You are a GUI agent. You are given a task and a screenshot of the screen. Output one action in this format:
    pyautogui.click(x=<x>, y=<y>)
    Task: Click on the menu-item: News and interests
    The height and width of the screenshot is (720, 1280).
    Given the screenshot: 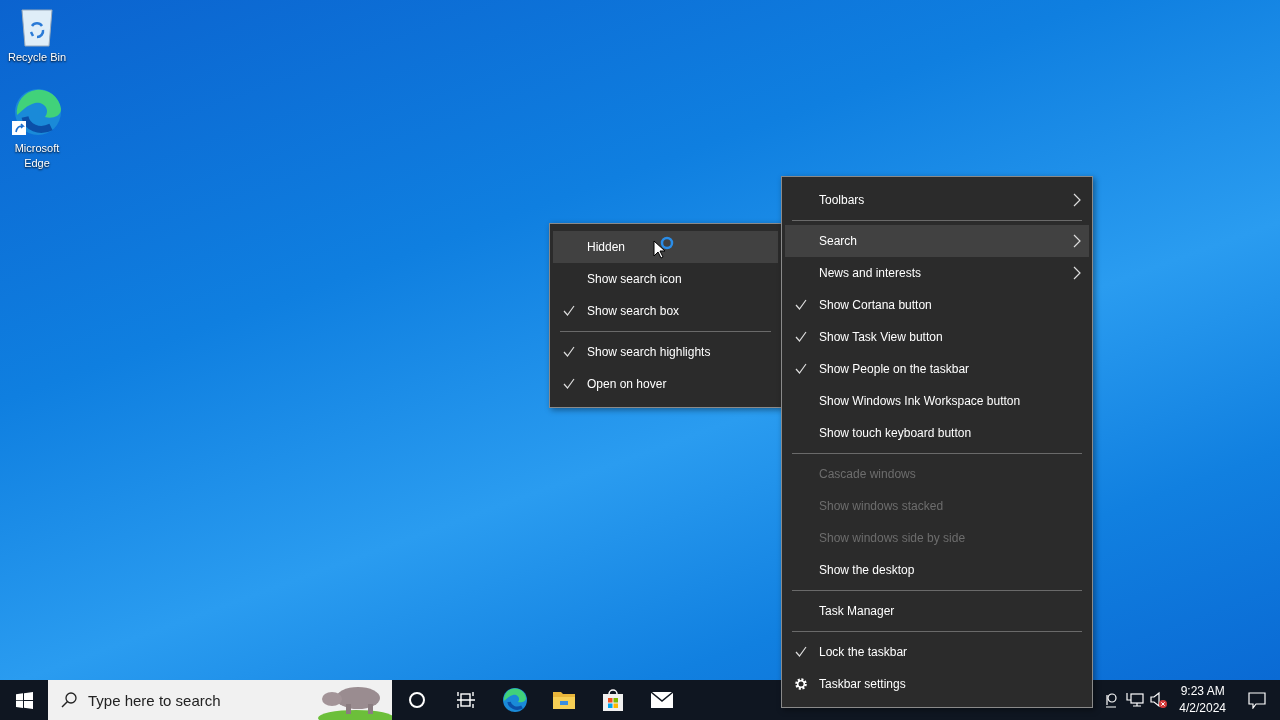 What is the action you would take?
    pyautogui.click(x=937, y=273)
    